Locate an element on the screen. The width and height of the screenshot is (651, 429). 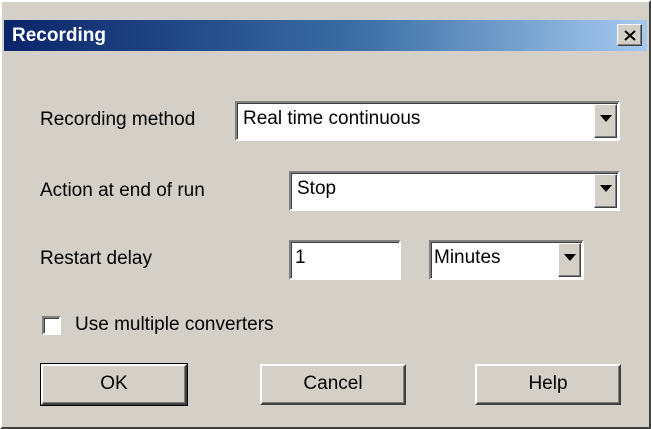
restart-delay-unit-dropdown-button is located at coordinates (569, 260).